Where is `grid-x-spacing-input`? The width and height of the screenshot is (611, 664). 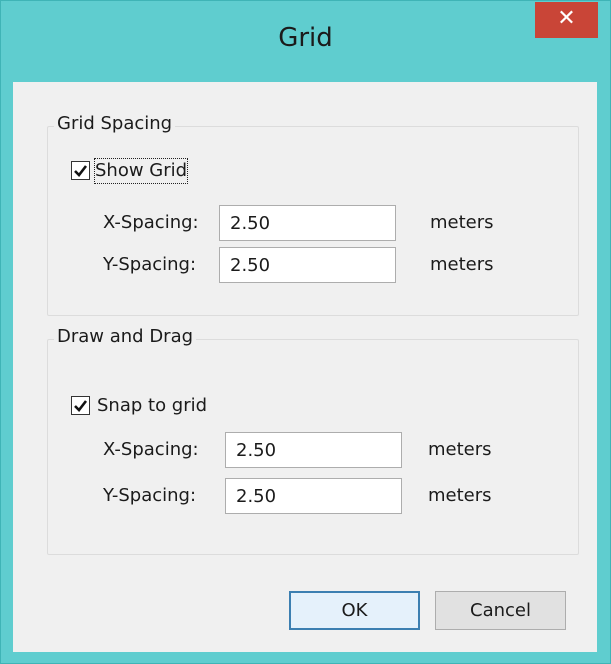
grid-x-spacing-input is located at coordinates (307, 223).